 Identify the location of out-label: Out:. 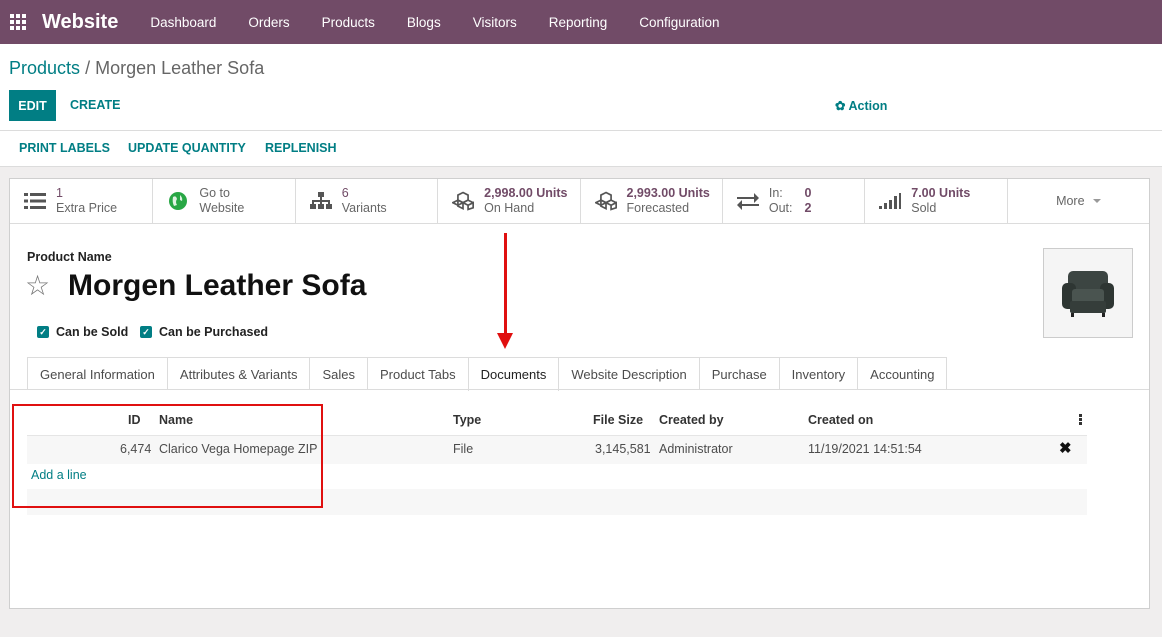
(780, 208).